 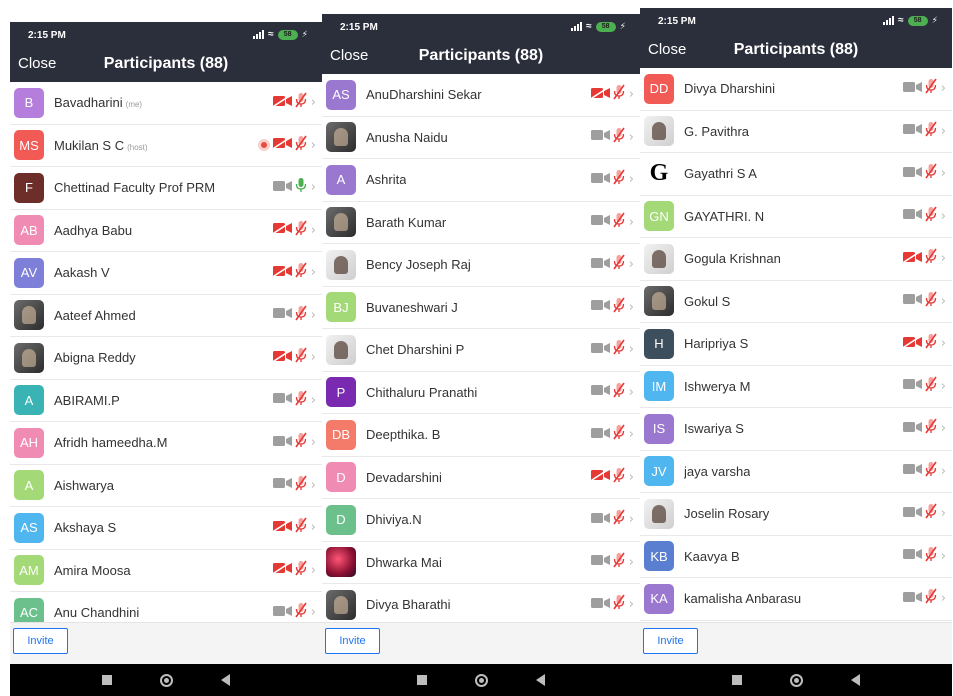 What do you see at coordinates (166, 146) in the screenshot?
I see `participant-row: MS Mukilan S C (host) ›` at bounding box center [166, 146].